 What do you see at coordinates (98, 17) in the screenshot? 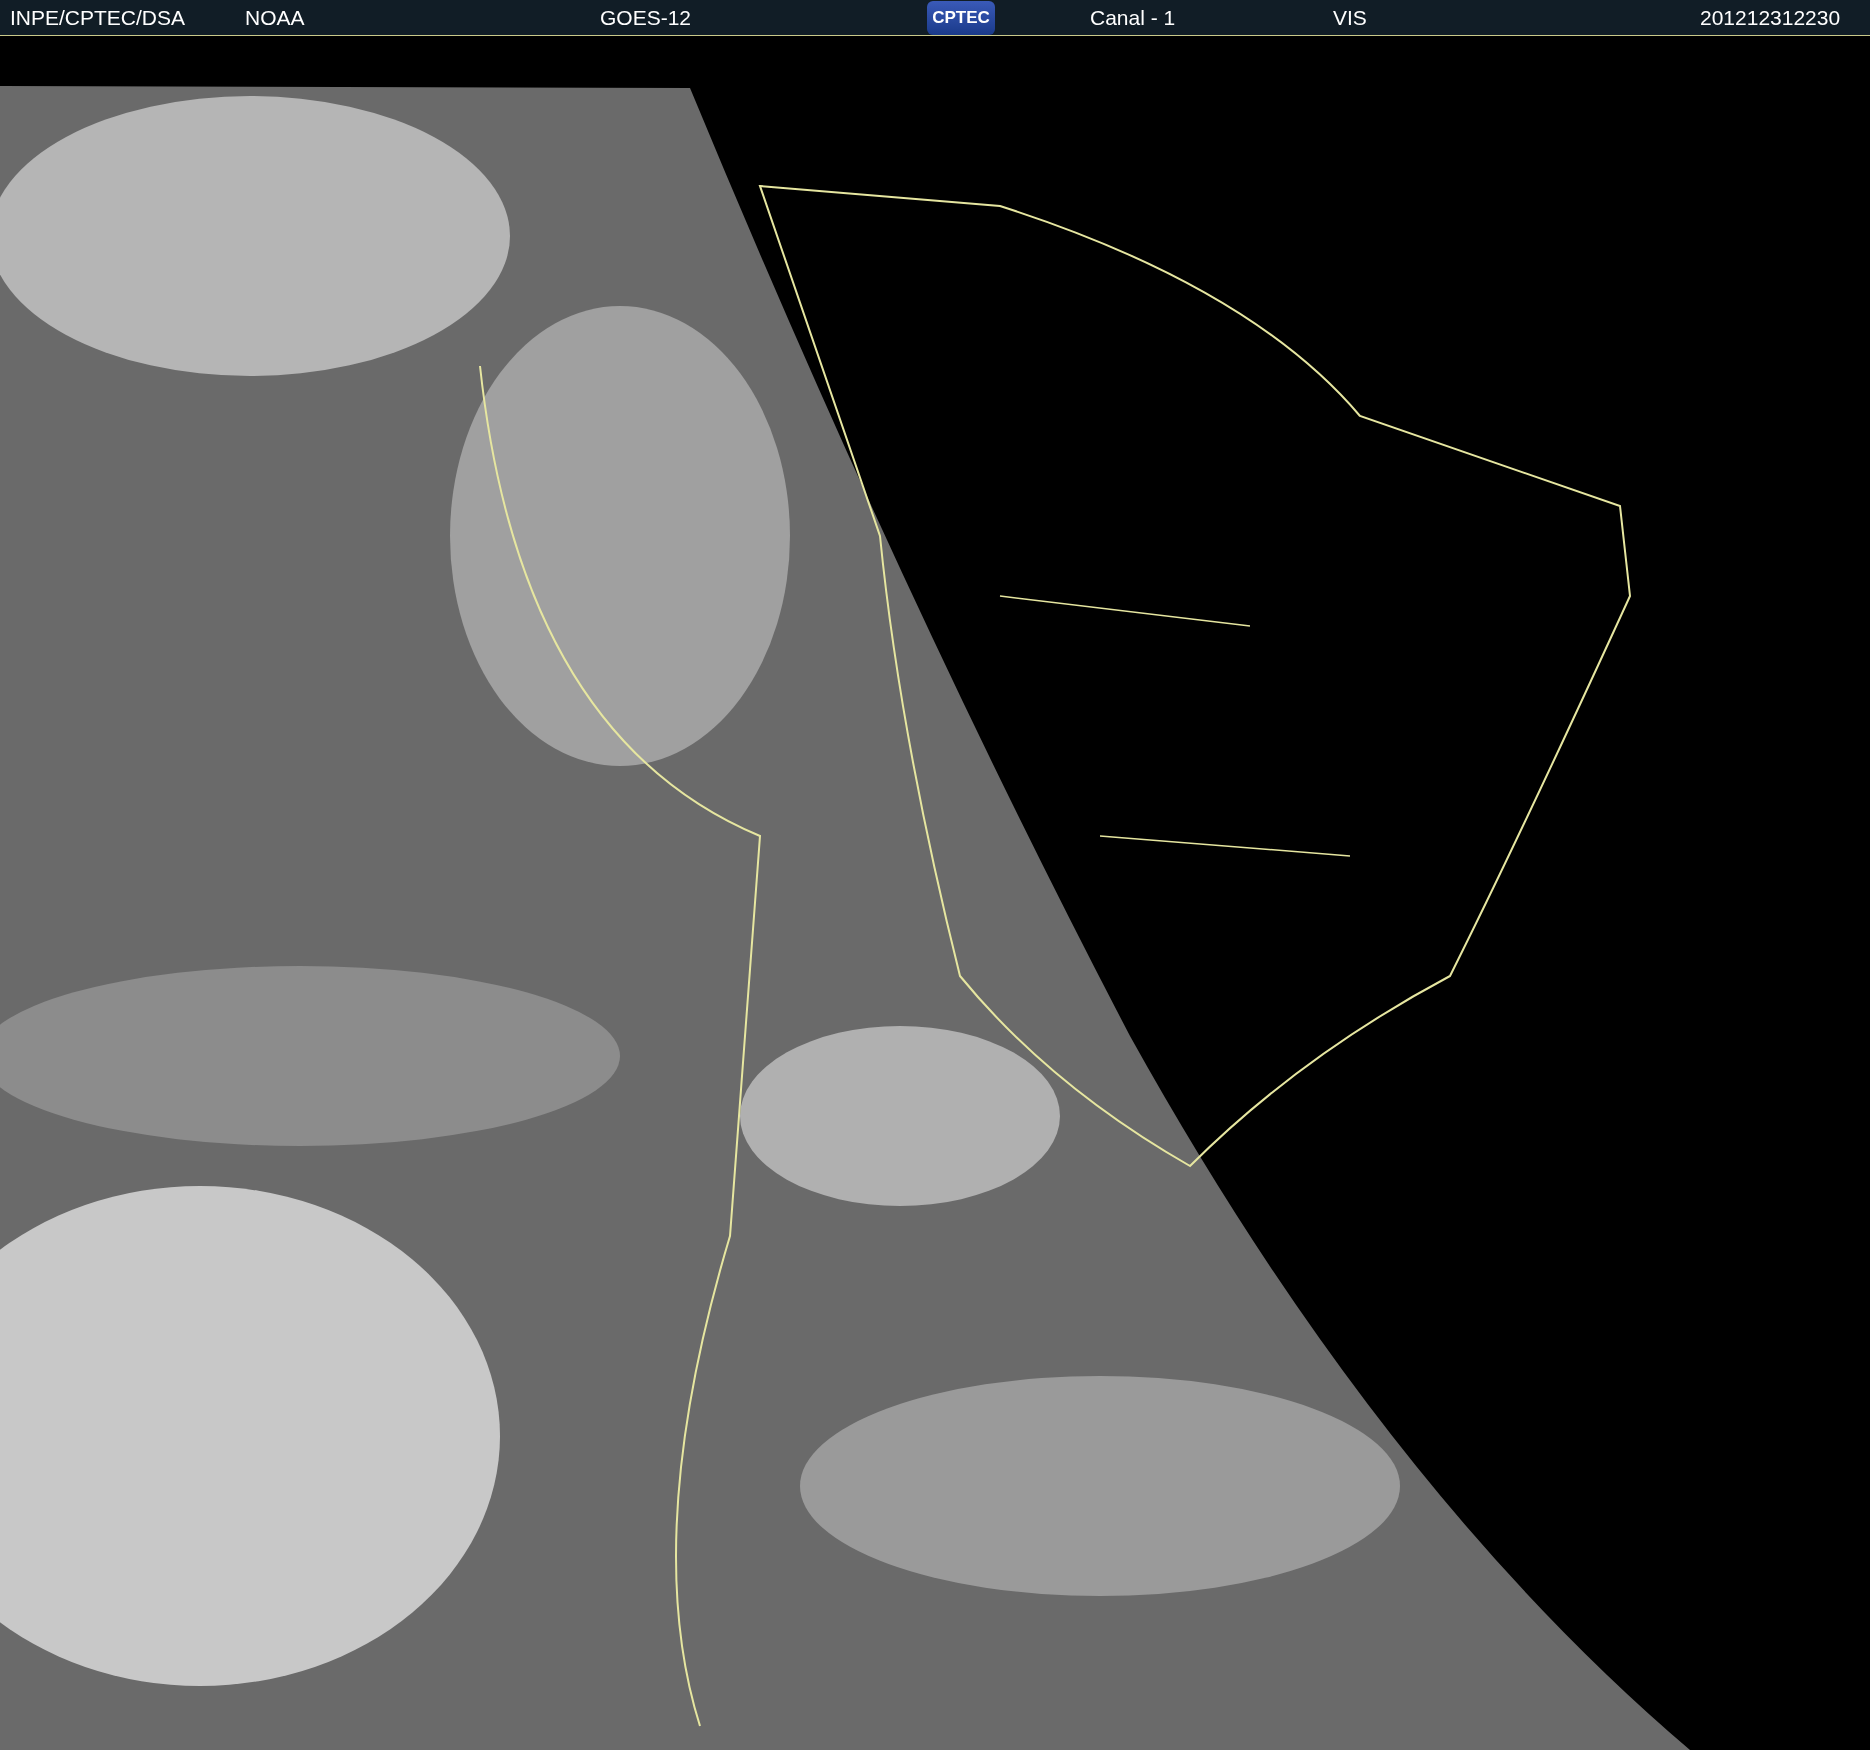
I see `source-label: INPE/CPTEC/DSA` at bounding box center [98, 17].